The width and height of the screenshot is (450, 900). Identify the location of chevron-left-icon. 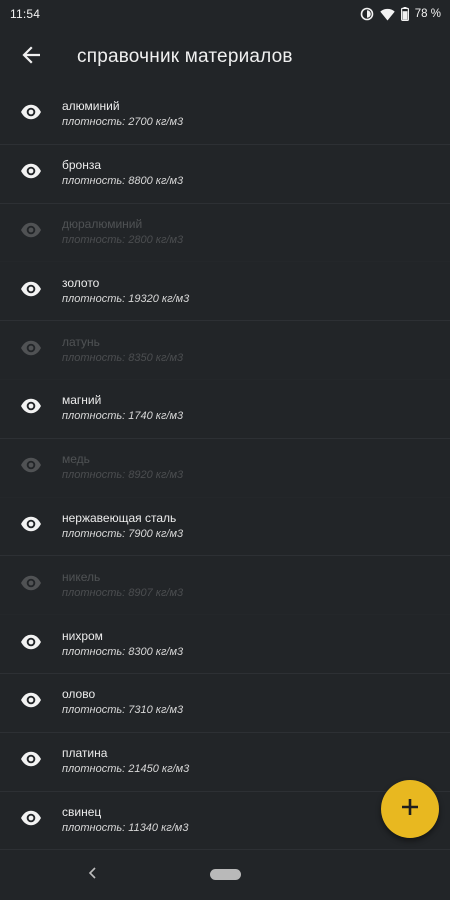
(92, 875).